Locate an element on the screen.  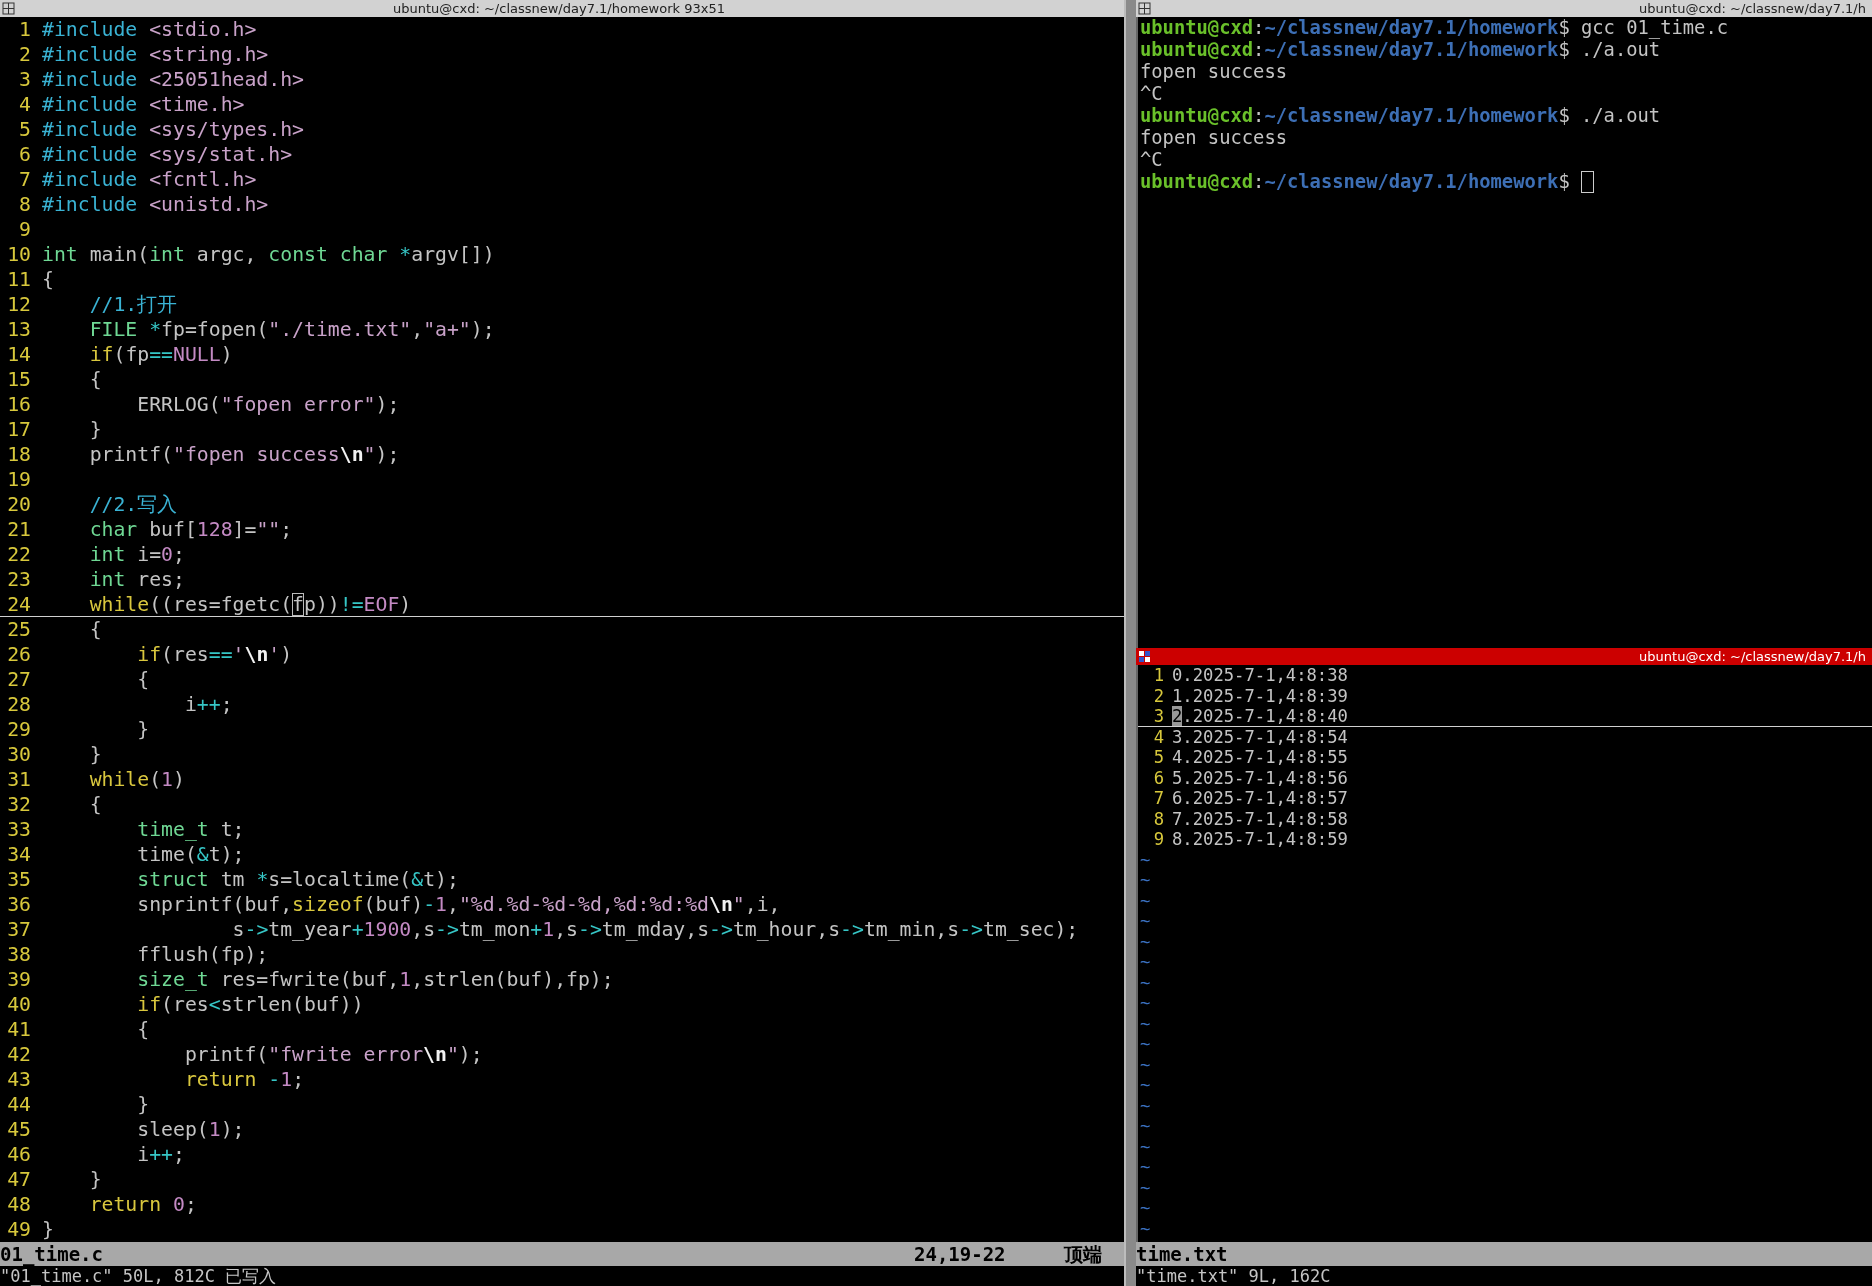
line-number: 22 is located at coordinates (19, 554).